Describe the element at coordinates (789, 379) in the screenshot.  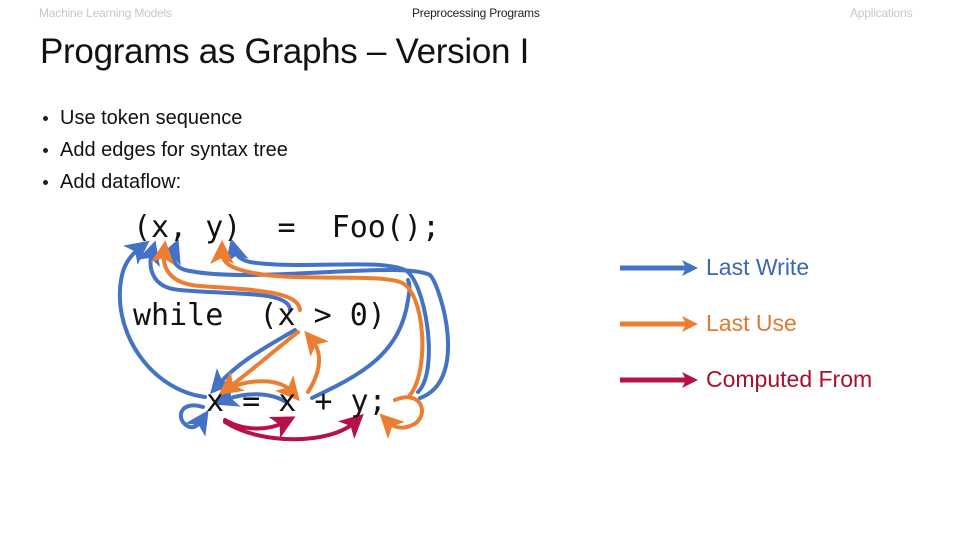
I see `legend-label: Computed From` at that location.